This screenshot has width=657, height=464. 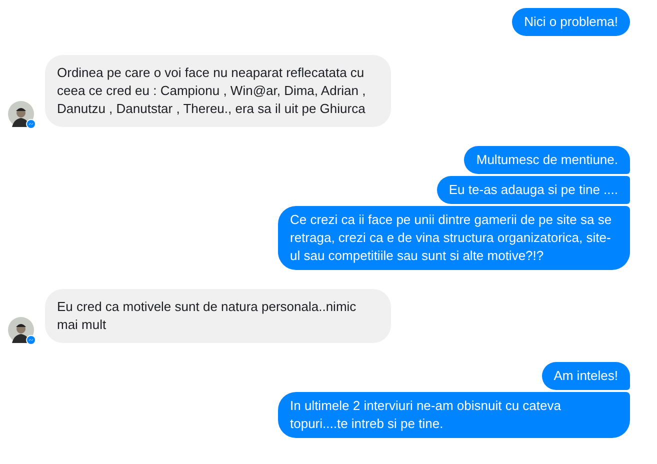 What do you see at coordinates (586, 376) in the screenshot?
I see `sent-message: Am inteles!` at bounding box center [586, 376].